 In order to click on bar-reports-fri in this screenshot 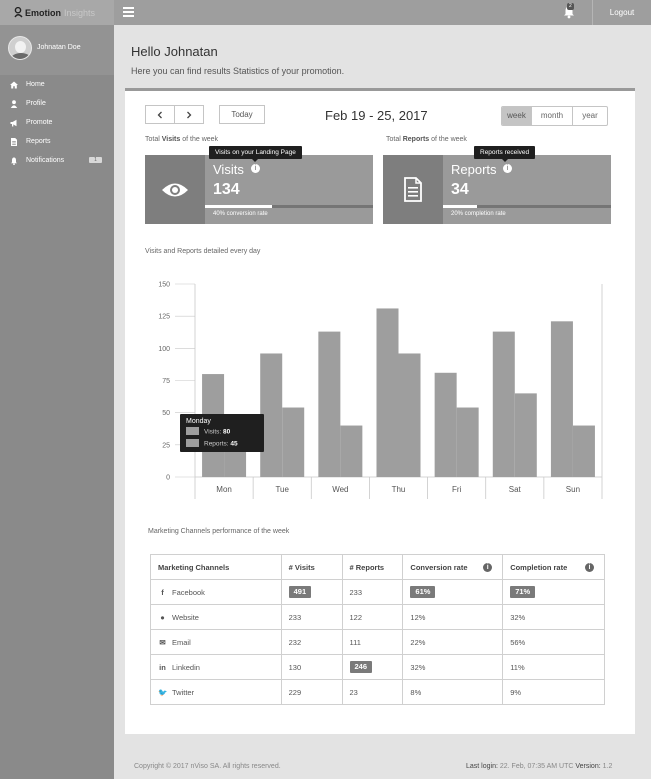, I will do `click(467, 442)`.